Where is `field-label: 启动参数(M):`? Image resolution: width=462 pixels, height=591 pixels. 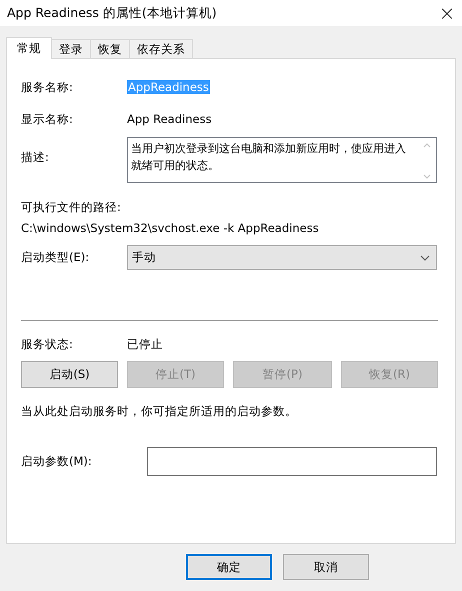 field-label: 启动参数(M): is located at coordinates (57, 461).